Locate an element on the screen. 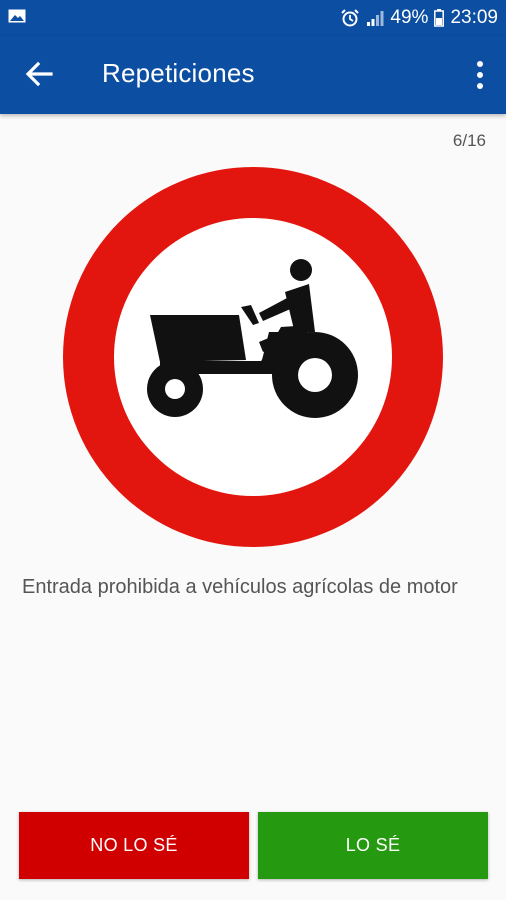  know-button: LO SÉ is located at coordinates (373, 845).